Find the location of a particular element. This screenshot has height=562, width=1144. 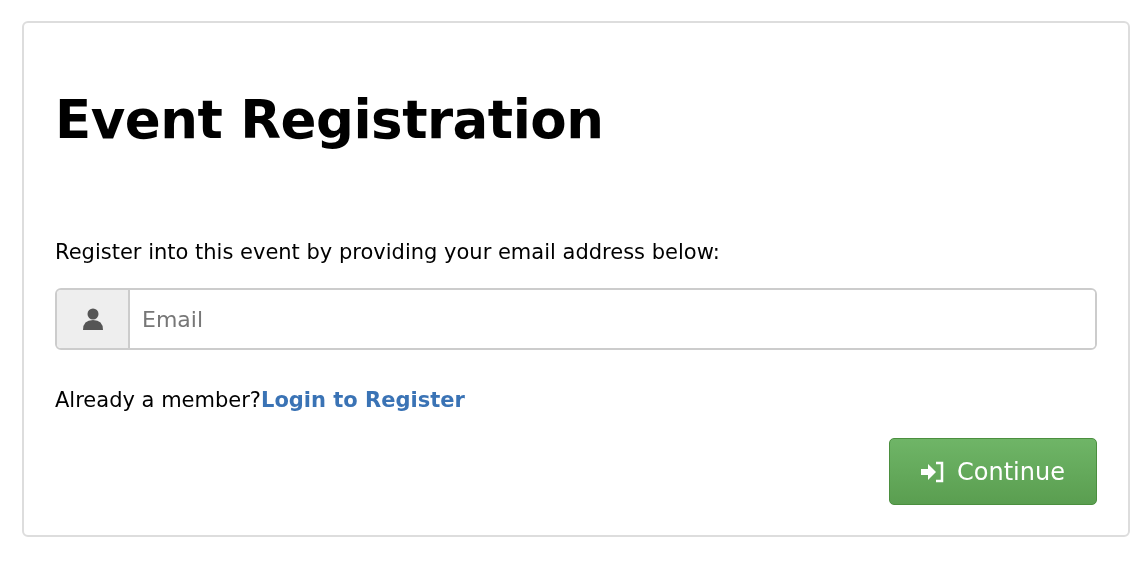

login-link: Login to Register is located at coordinates (363, 400).